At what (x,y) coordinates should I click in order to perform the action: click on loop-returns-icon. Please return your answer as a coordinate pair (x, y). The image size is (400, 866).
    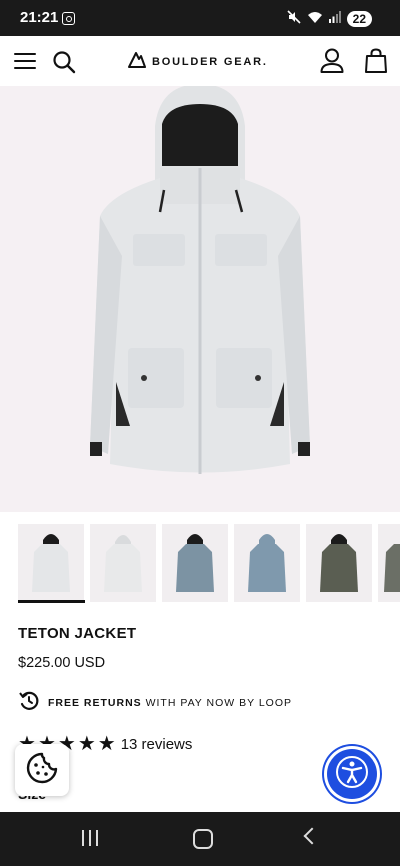
    Looking at the image, I should click on (29, 702).